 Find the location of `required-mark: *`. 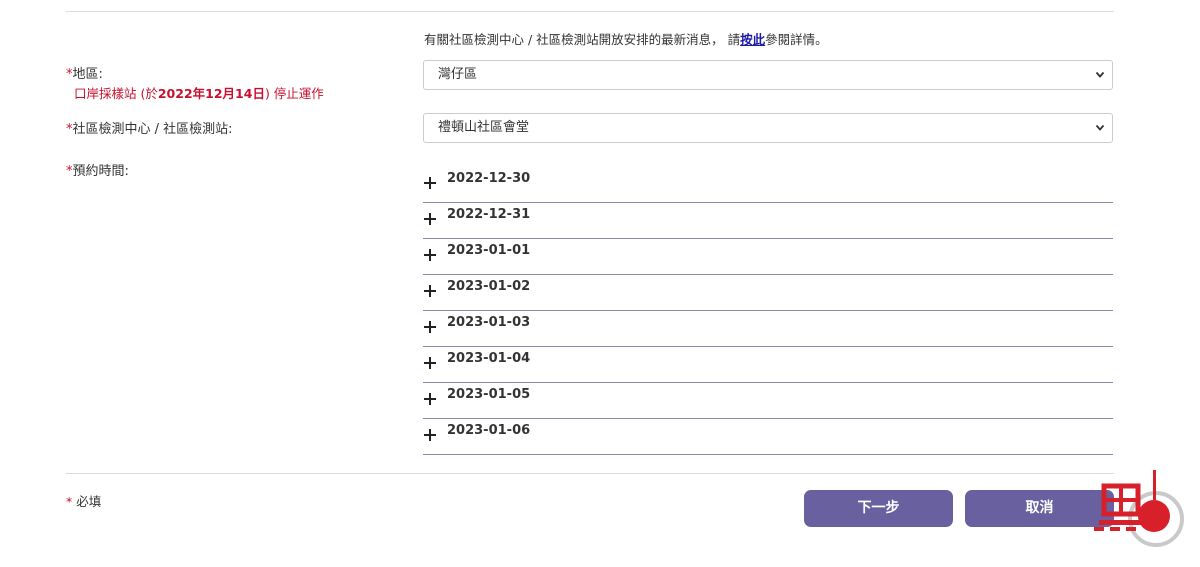

required-mark: * is located at coordinates (69, 501).